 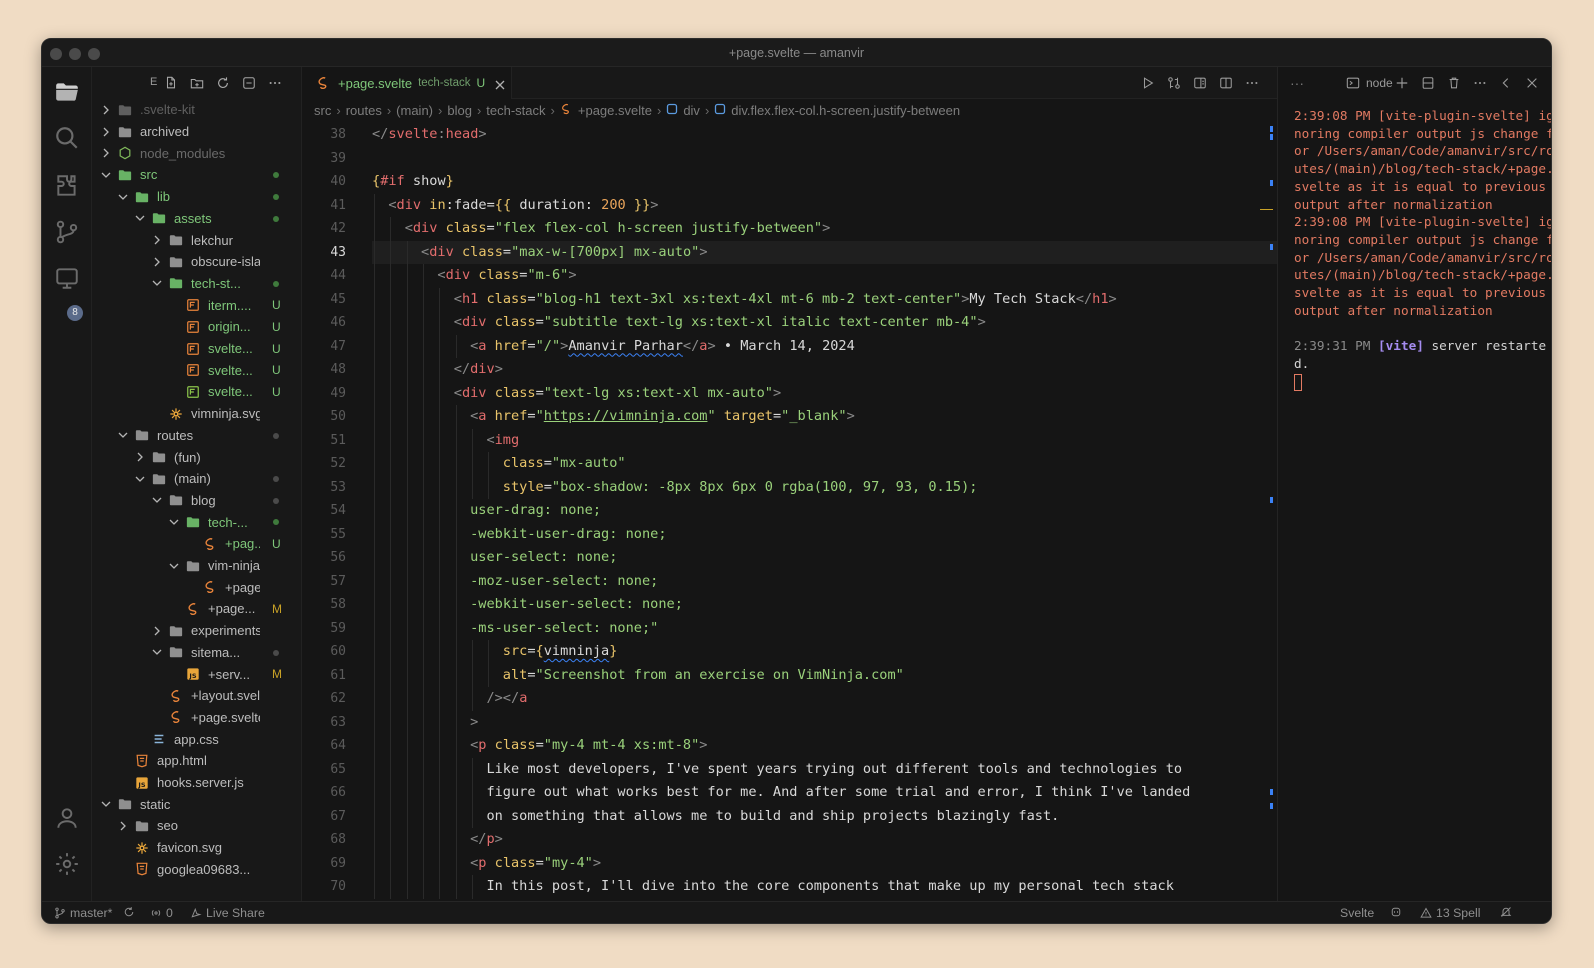 What do you see at coordinates (205, 240) in the screenshot?
I see `tree-folder: lekchur` at bounding box center [205, 240].